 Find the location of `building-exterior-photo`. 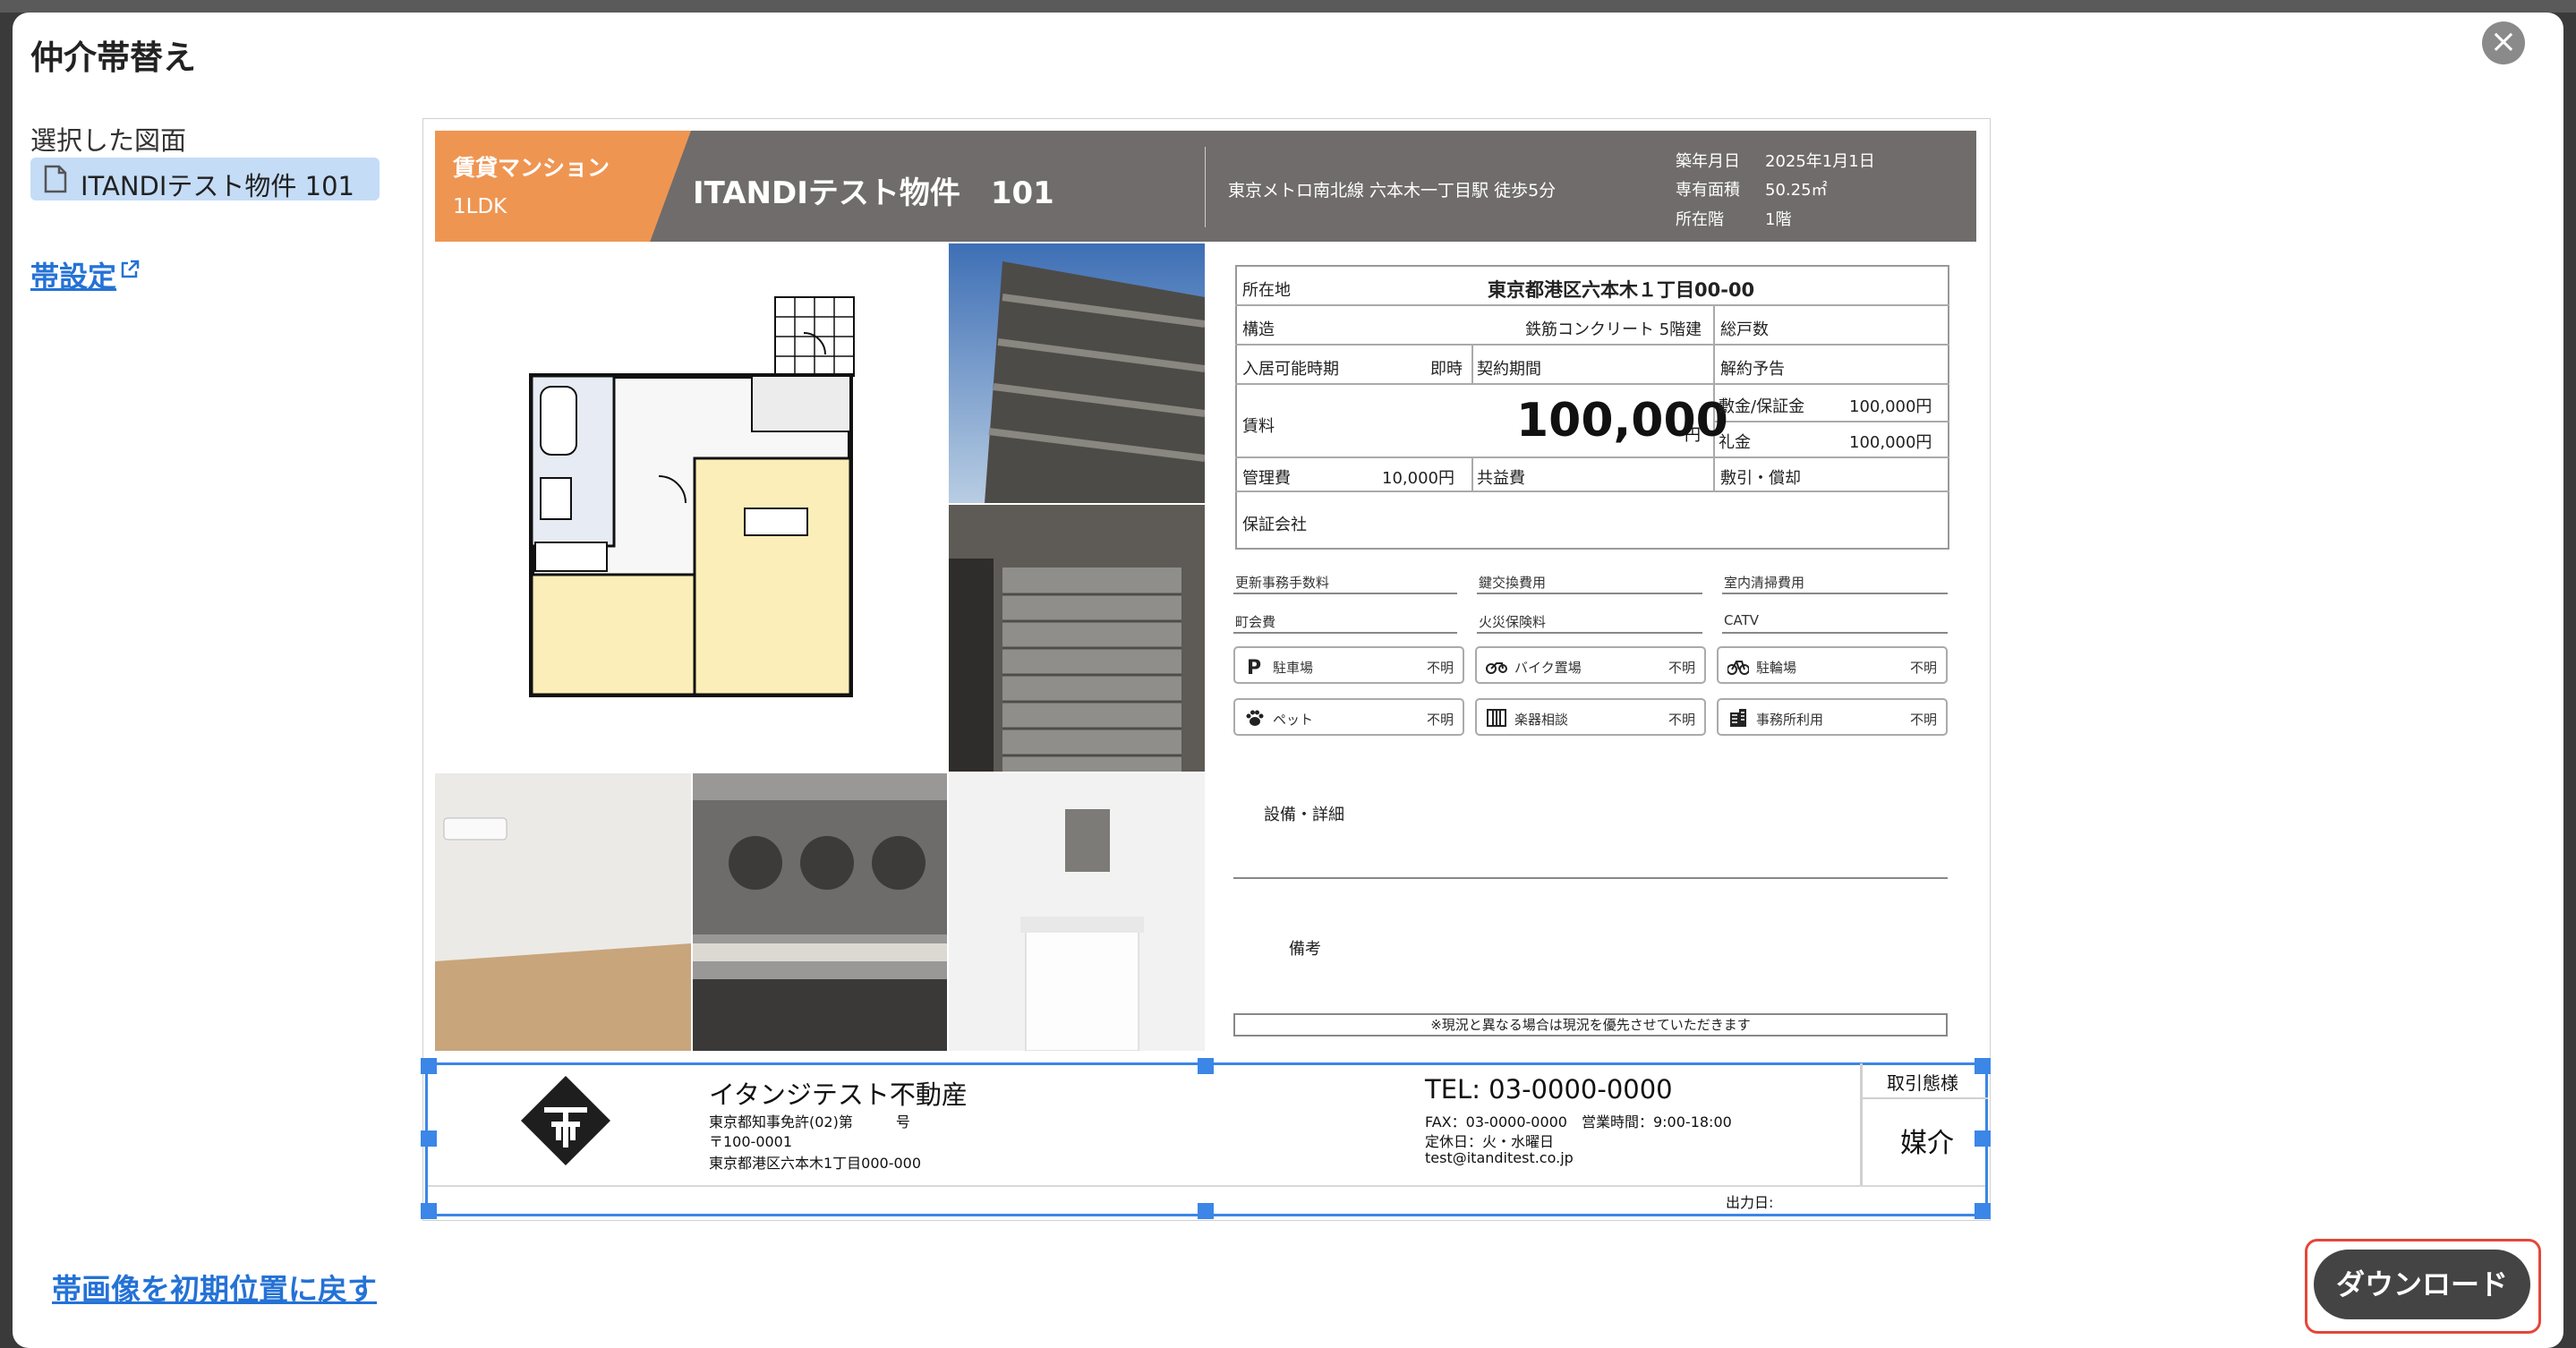

building-exterior-photo is located at coordinates (1077, 373).